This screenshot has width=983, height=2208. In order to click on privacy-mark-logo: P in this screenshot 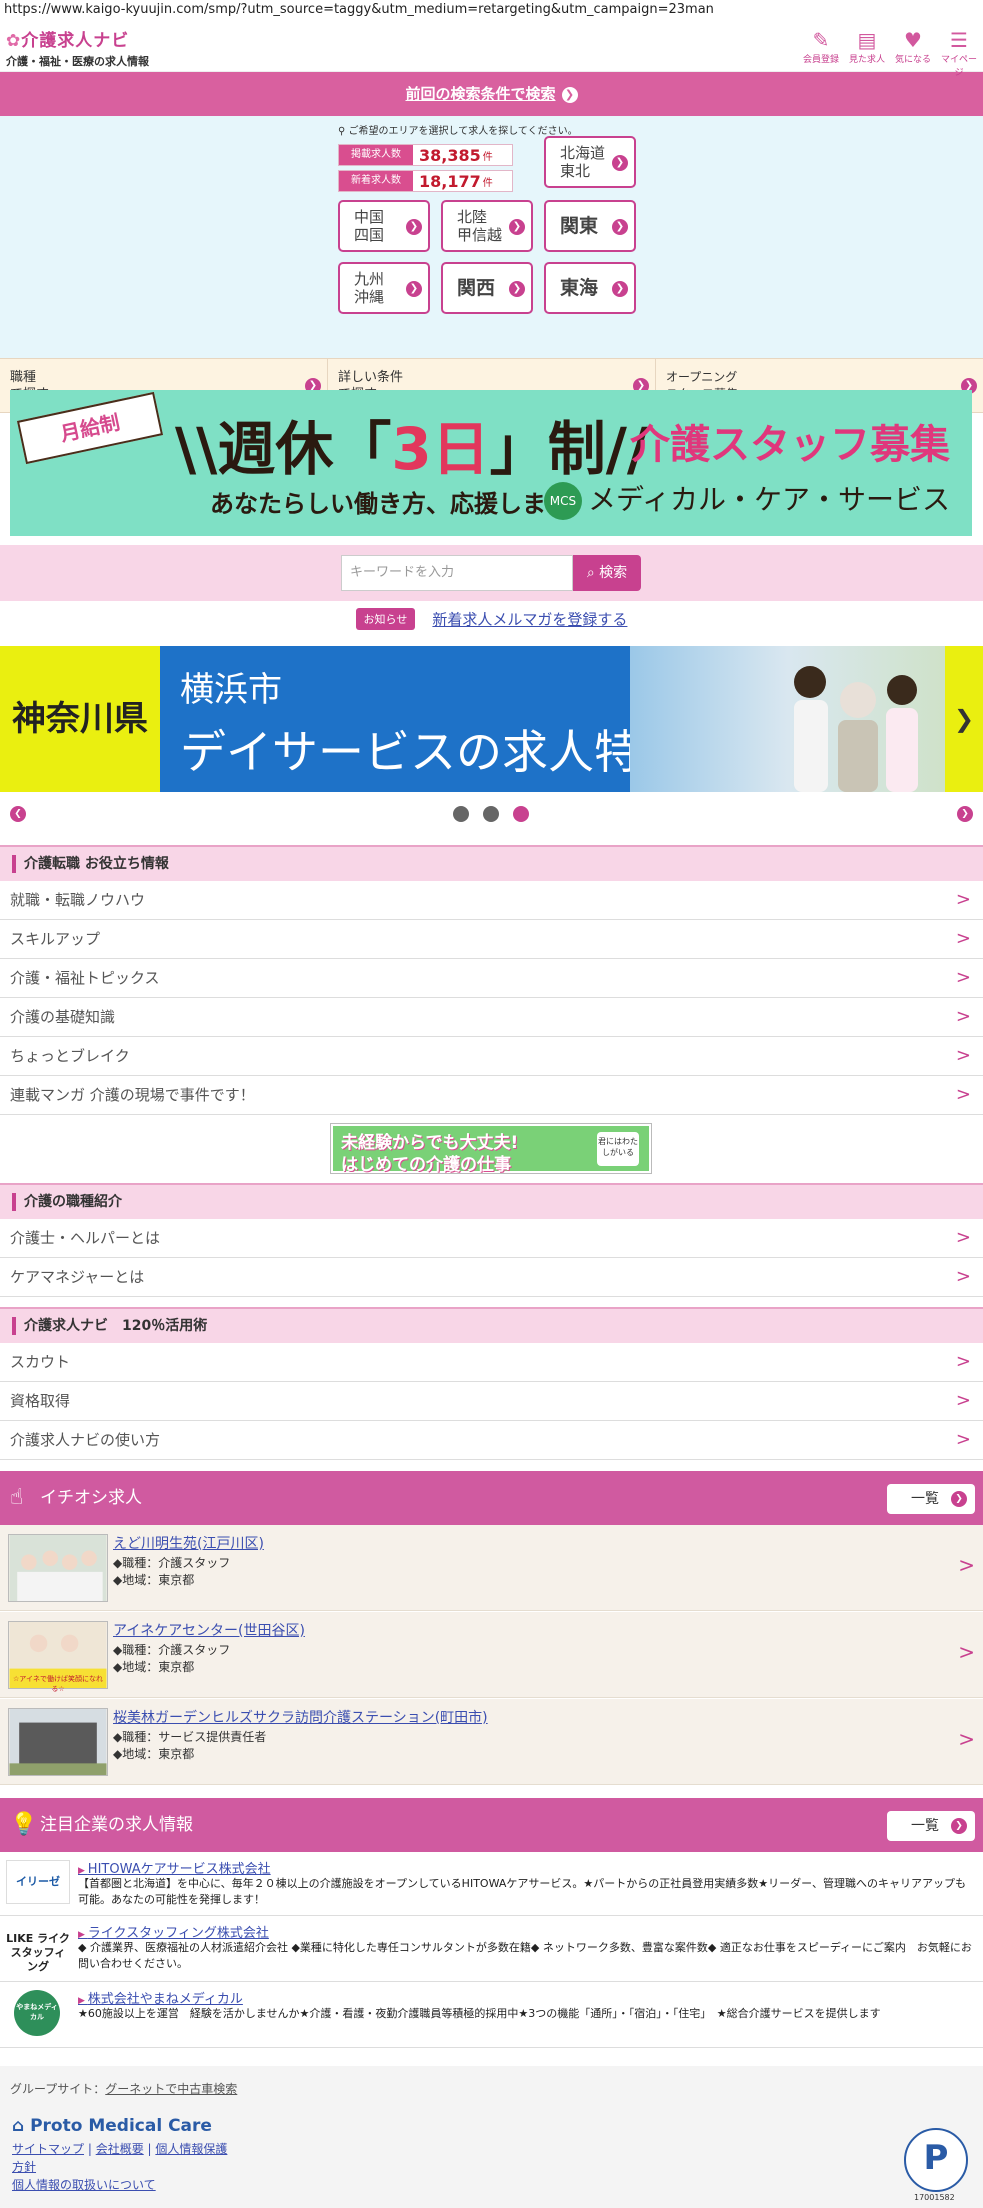, I will do `click(936, 2160)`.